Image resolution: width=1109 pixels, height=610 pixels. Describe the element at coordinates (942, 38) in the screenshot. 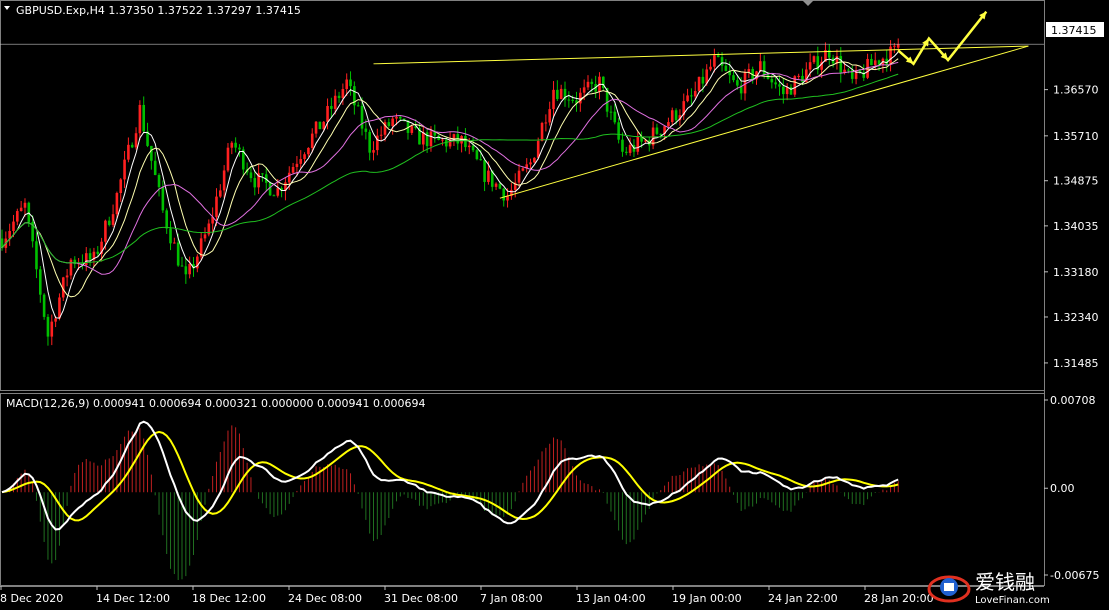

I see `projection-arrows` at that location.